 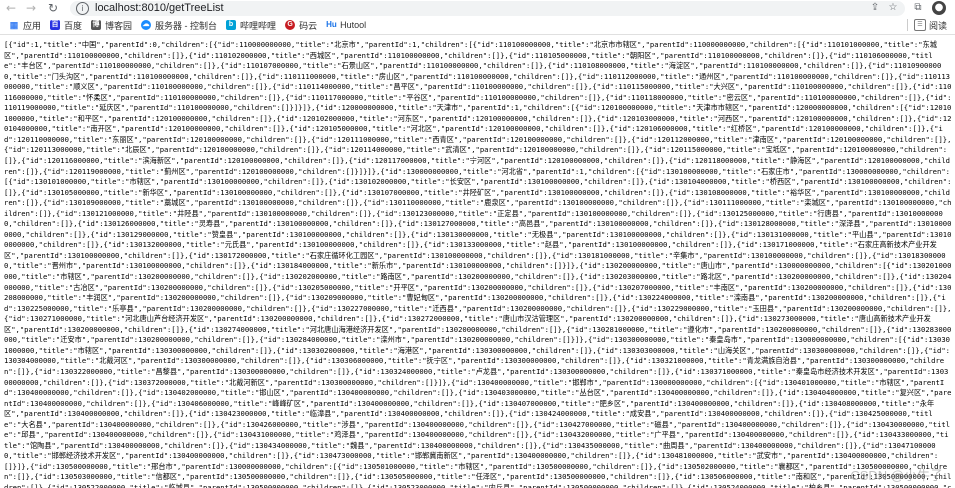 I want to click on bookmark-label: 哔哩哔哩, so click(x=258, y=25).